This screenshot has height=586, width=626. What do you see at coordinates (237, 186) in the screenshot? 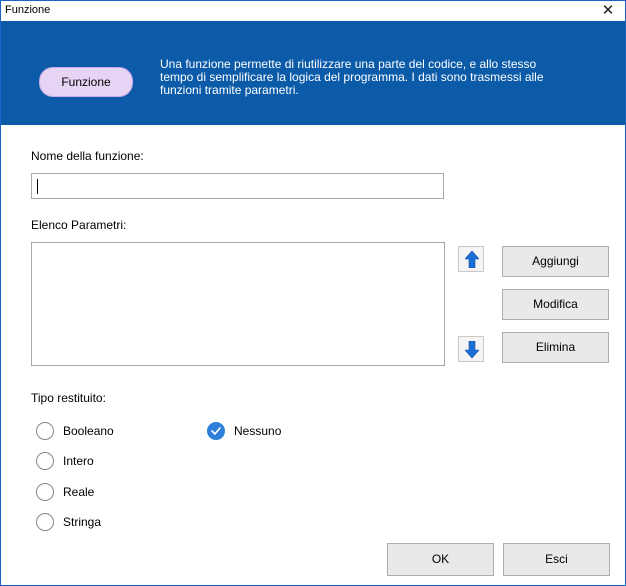
I see `function-name-input` at bounding box center [237, 186].